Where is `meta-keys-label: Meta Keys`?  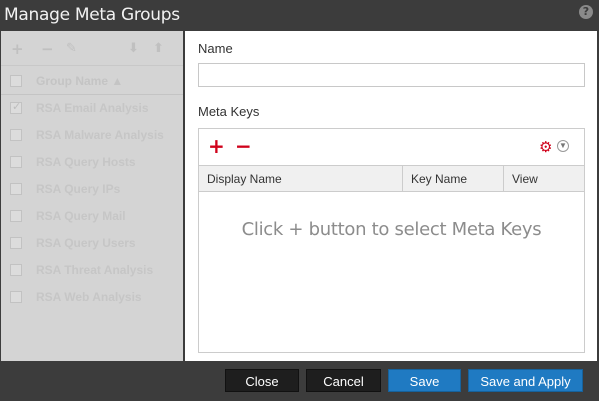
meta-keys-label: Meta Keys is located at coordinates (229, 111).